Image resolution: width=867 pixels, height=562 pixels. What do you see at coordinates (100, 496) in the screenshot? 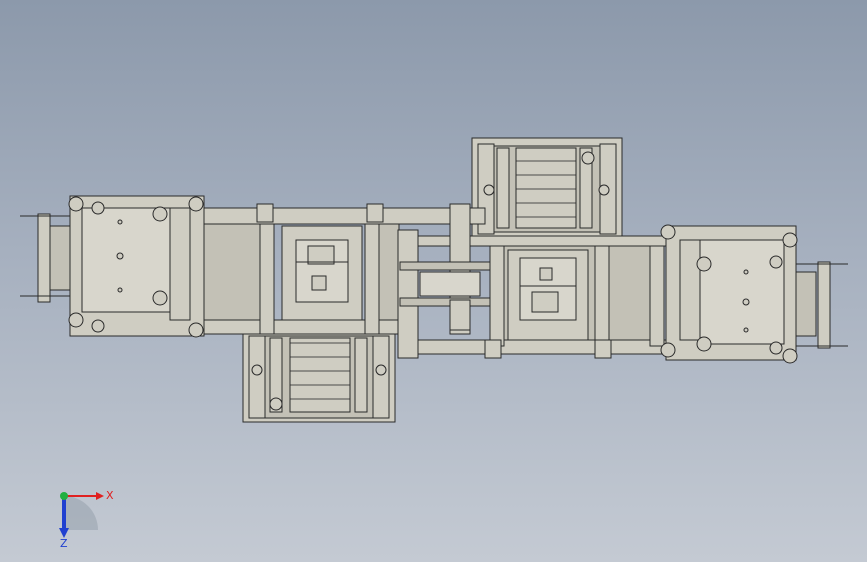
I see `x-axis-arrow-icon` at bounding box center [100, 496].